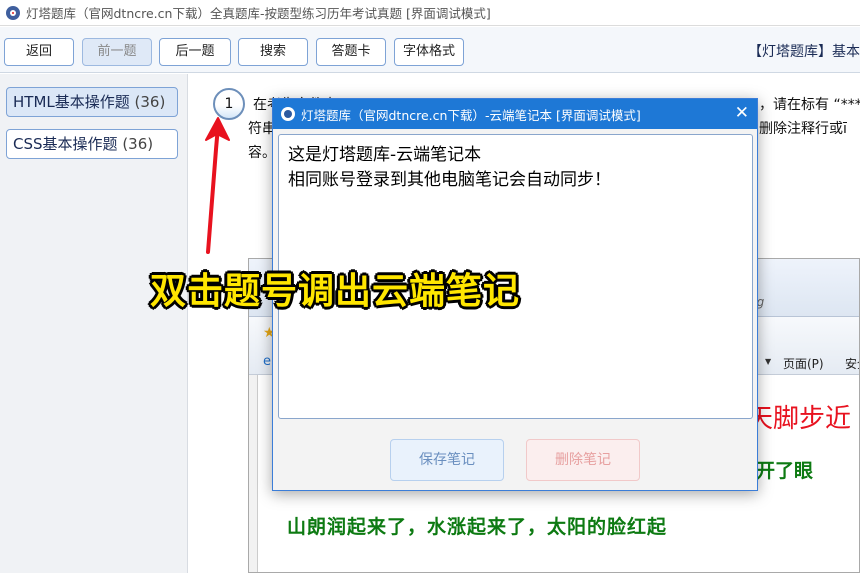 The height and width of the screenshot is (573, 860). What do you see at coordinates (273, 52) in the screenshot?
I see `search-button: 搜索` at bounding box center [273, 52].